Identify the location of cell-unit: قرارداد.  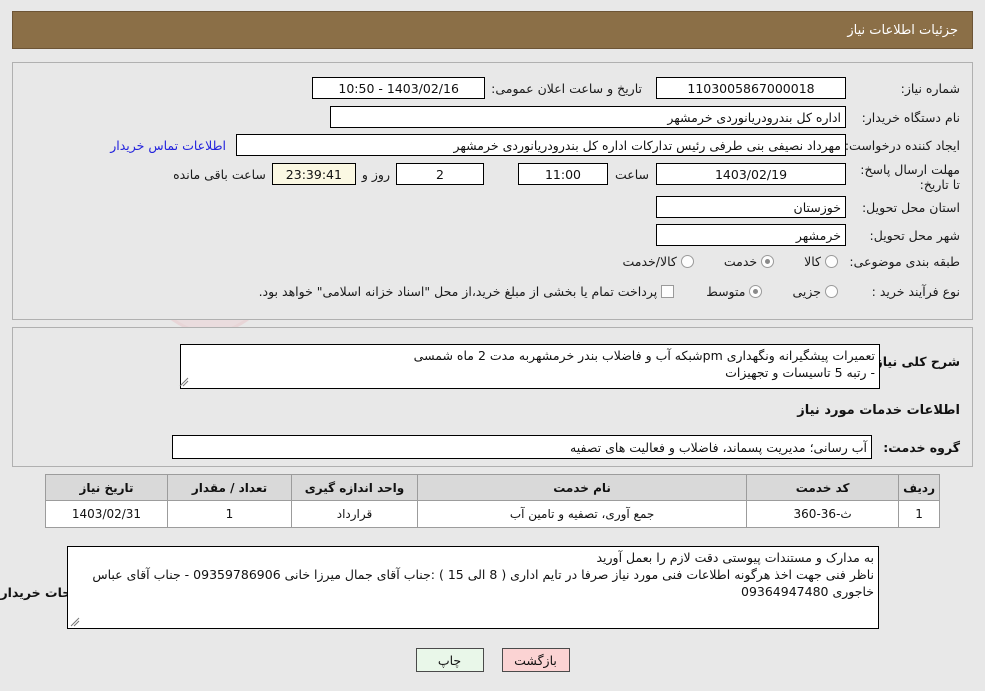
(354, 514).